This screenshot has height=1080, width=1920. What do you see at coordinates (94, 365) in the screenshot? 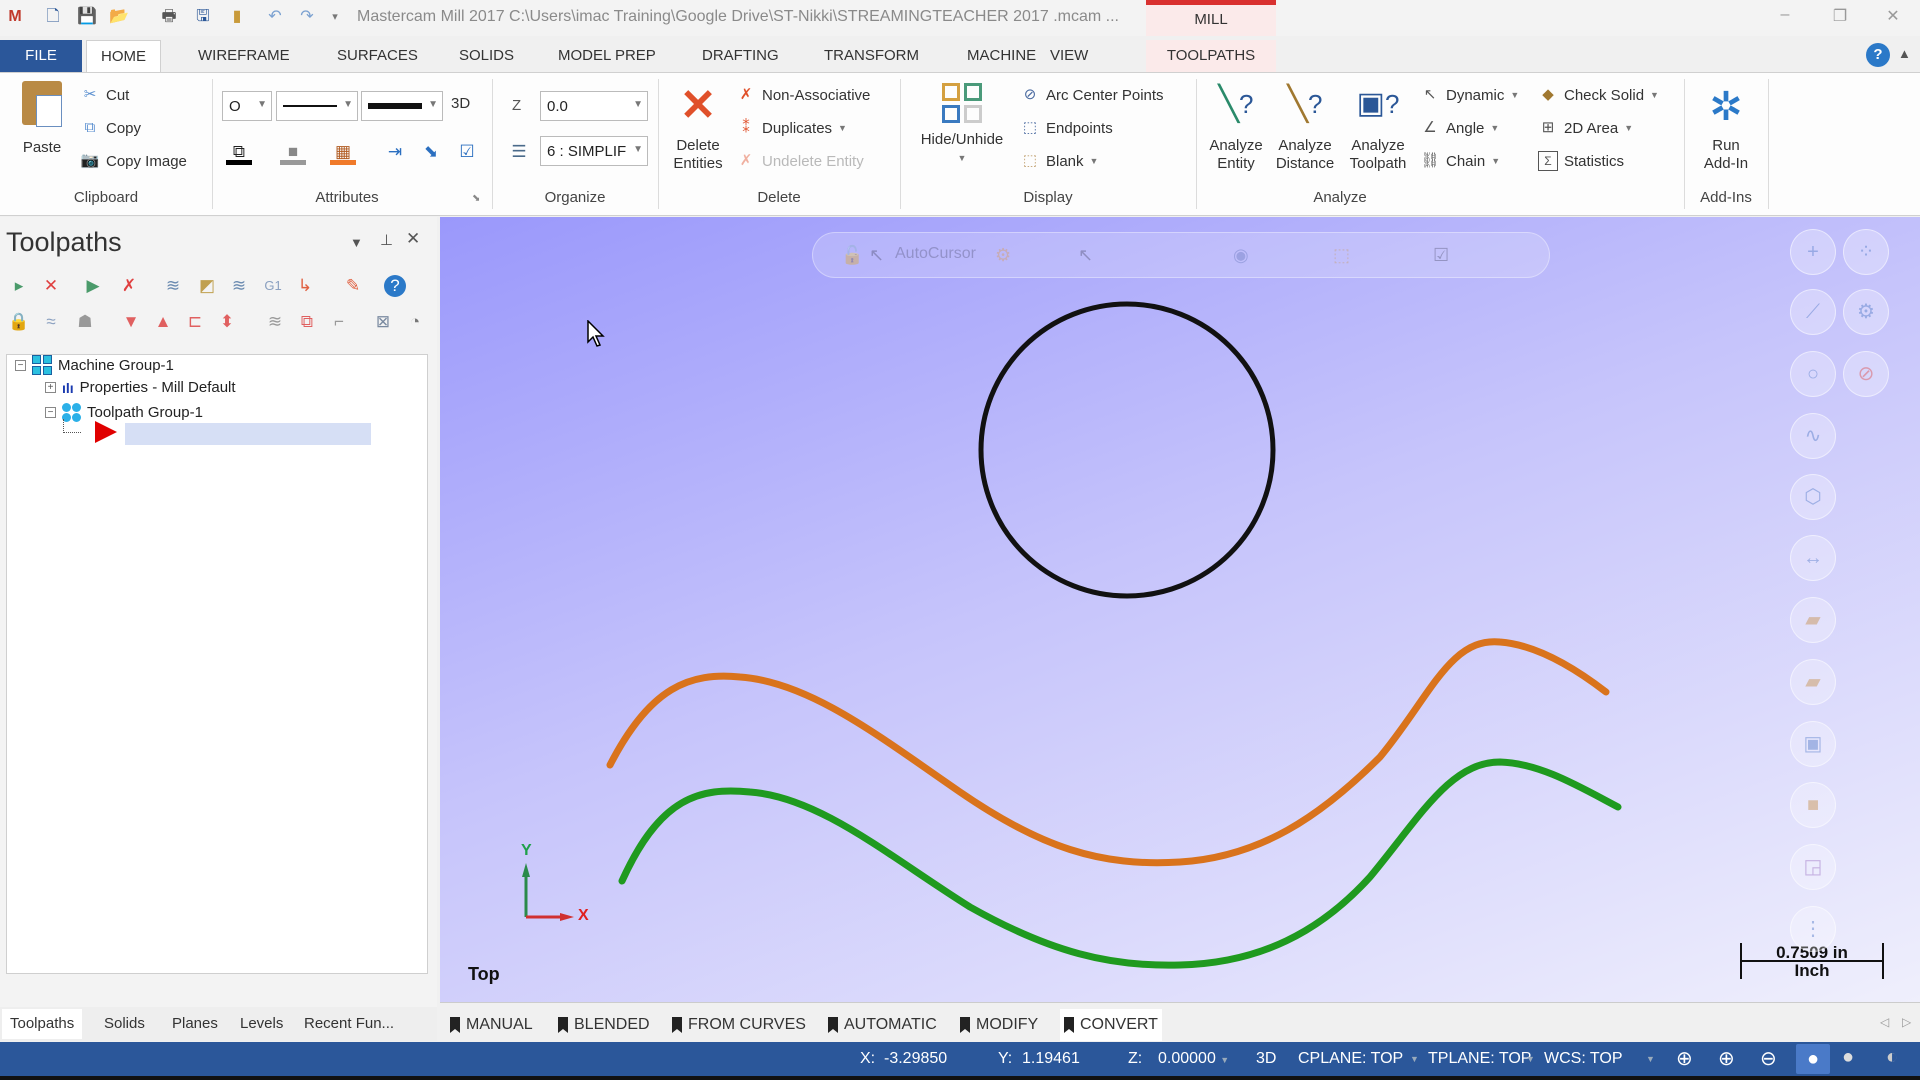
I see `tree-node-machine-group: − Machine Group-1` at bounding box center [94, 365].